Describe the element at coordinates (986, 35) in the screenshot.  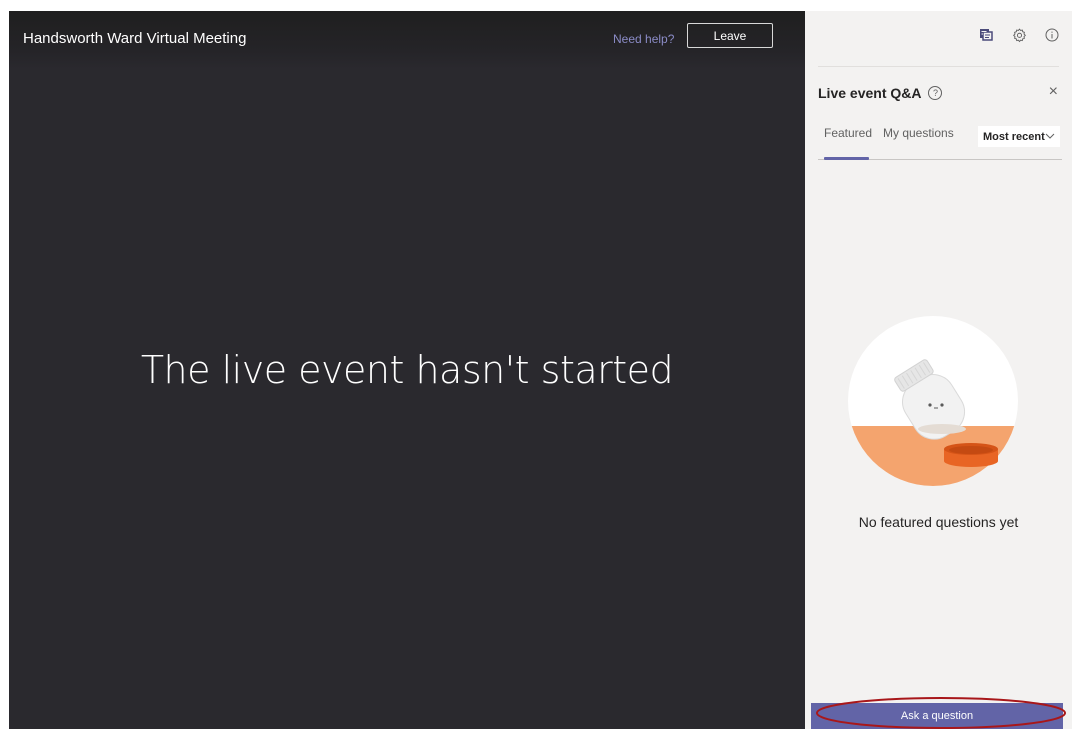
I see `qa-icon` at that location.